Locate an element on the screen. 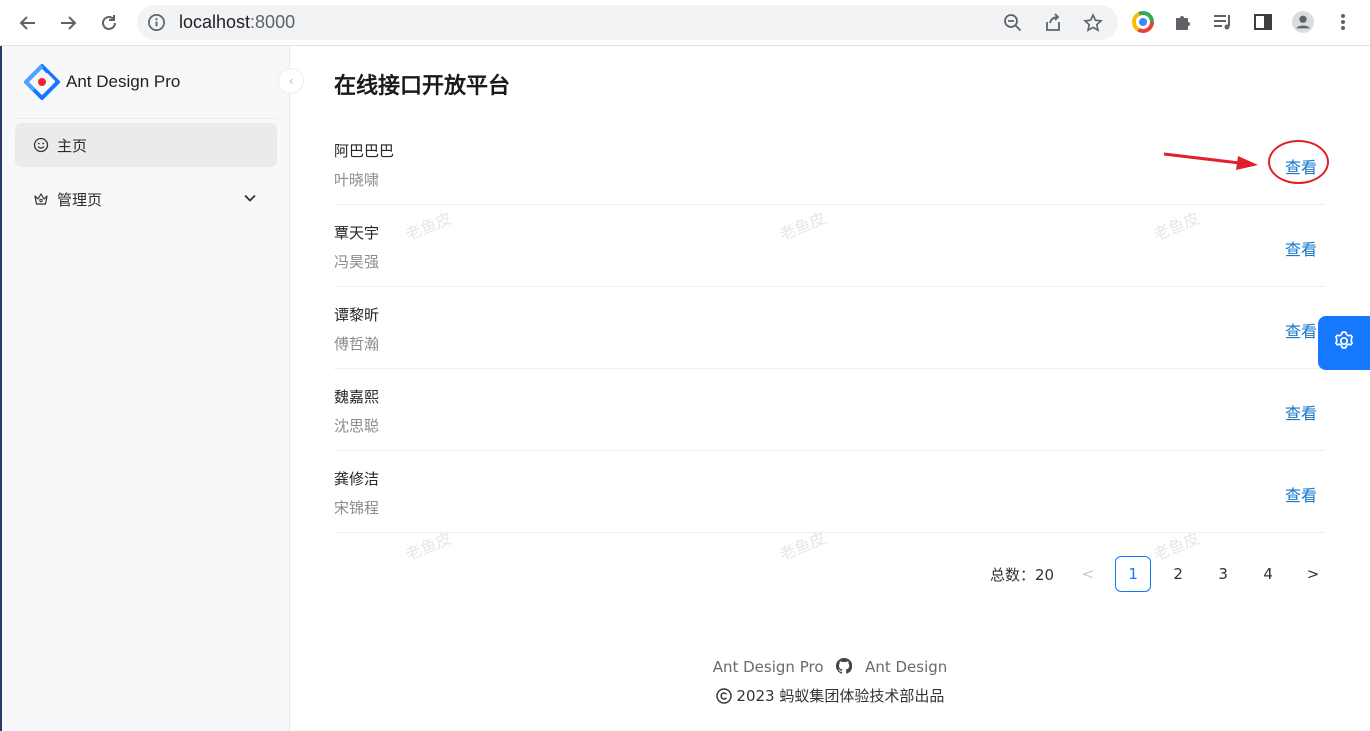 The height and width of the screenshot is (731, 1370). address-bar: localhost:8000 is located at coordinates (627, 22).